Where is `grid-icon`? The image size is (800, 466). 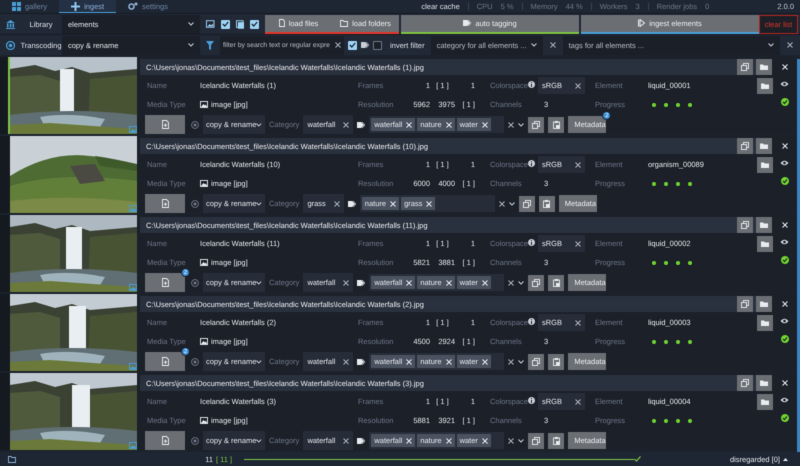 grid-icon is located at coordinates (16, 6).